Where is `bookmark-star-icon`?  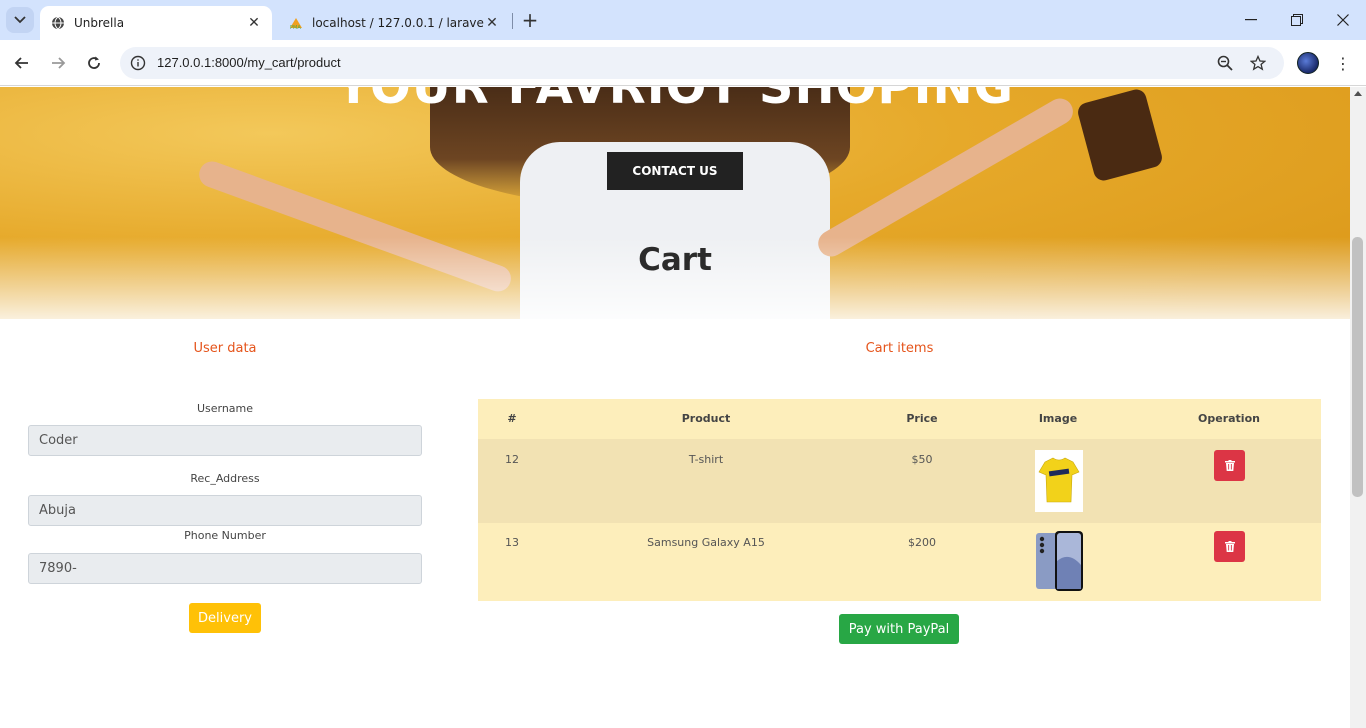 bookmark-star-icon is located at coordinates (1258, 63).